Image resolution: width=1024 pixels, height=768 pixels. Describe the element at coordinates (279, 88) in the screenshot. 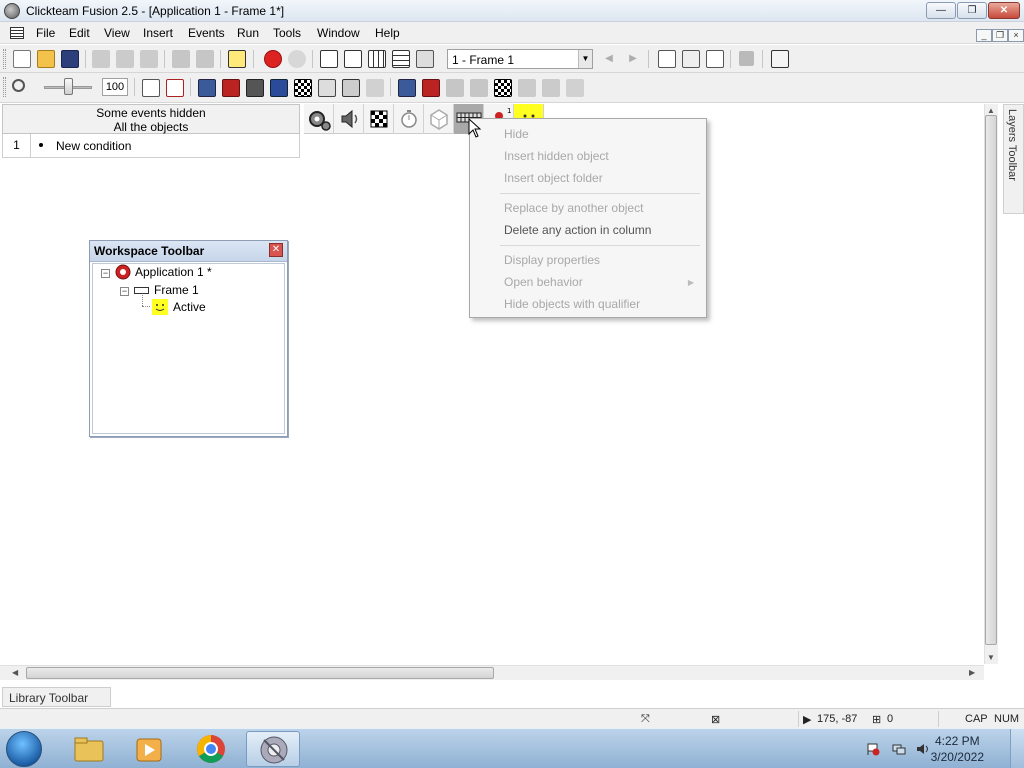

I see `filter-text-icon` at that location.